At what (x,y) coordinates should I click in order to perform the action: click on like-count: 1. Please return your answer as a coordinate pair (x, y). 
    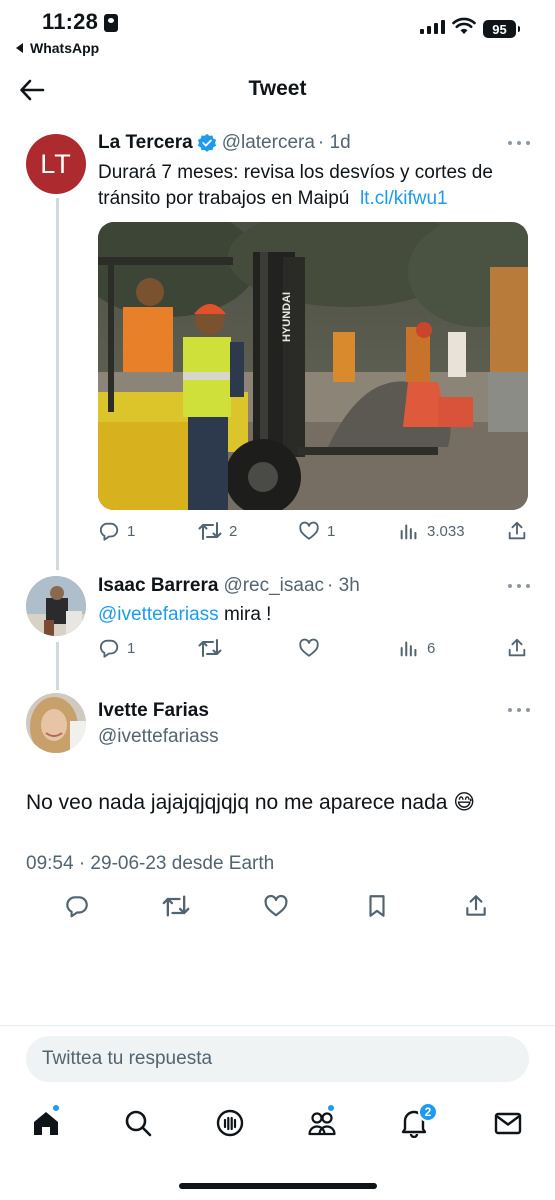
    Looking at the image, I should click on (331, 531).